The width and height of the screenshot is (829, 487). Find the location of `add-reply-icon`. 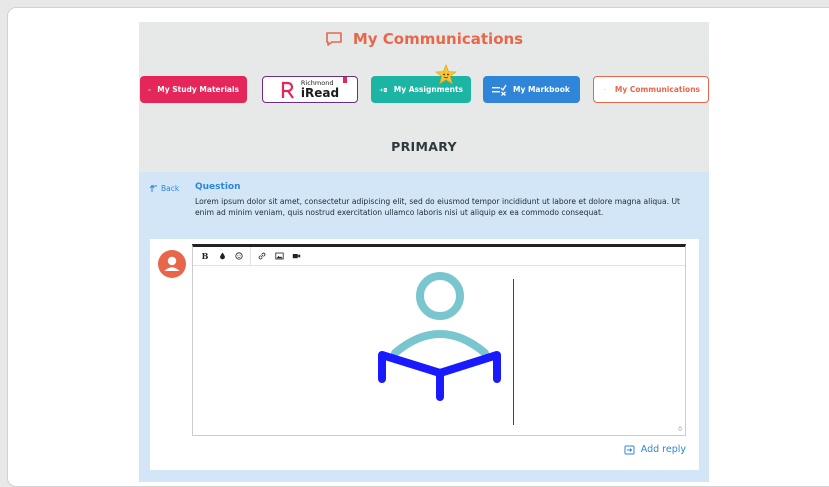

add-reply-icon is located at coordinates (629, 450).